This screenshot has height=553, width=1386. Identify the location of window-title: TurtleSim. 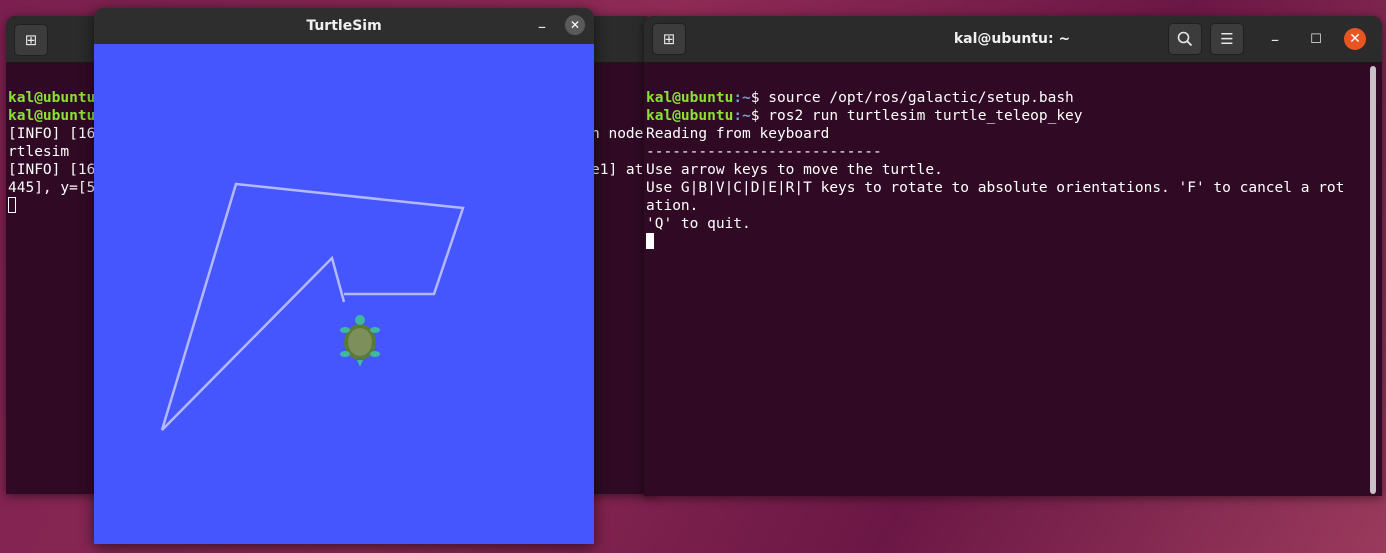
(344, 26).